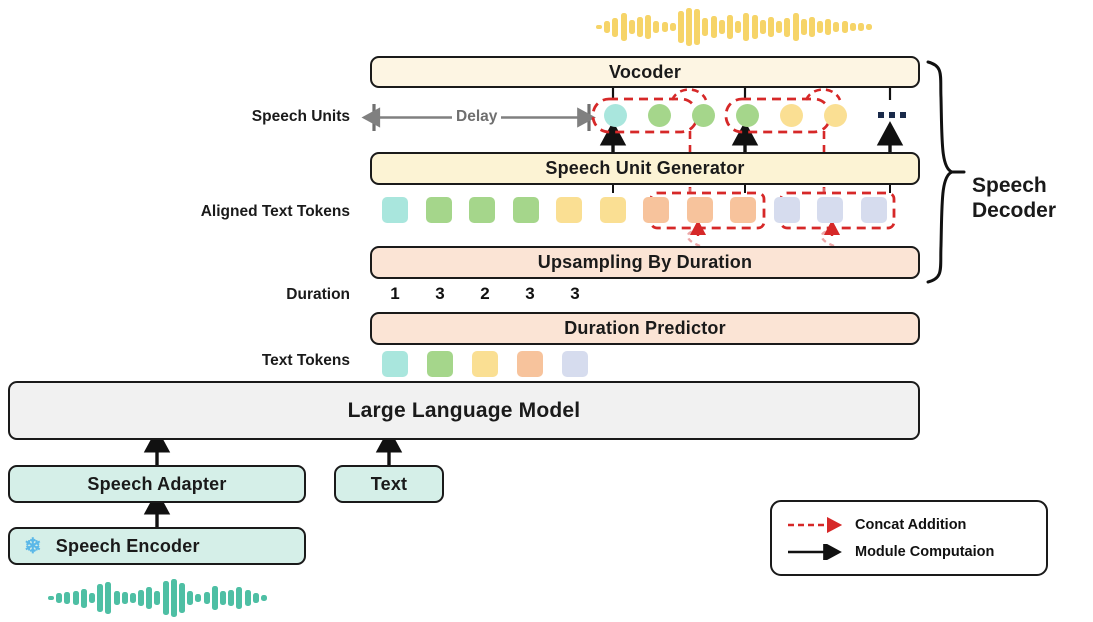 This screenshot has height=622, width=1093. What do you see at coordinates (250, 117) in the screenshot?
I see `row-label-speech-units: Speech Units` at bounding box center [250, 117].